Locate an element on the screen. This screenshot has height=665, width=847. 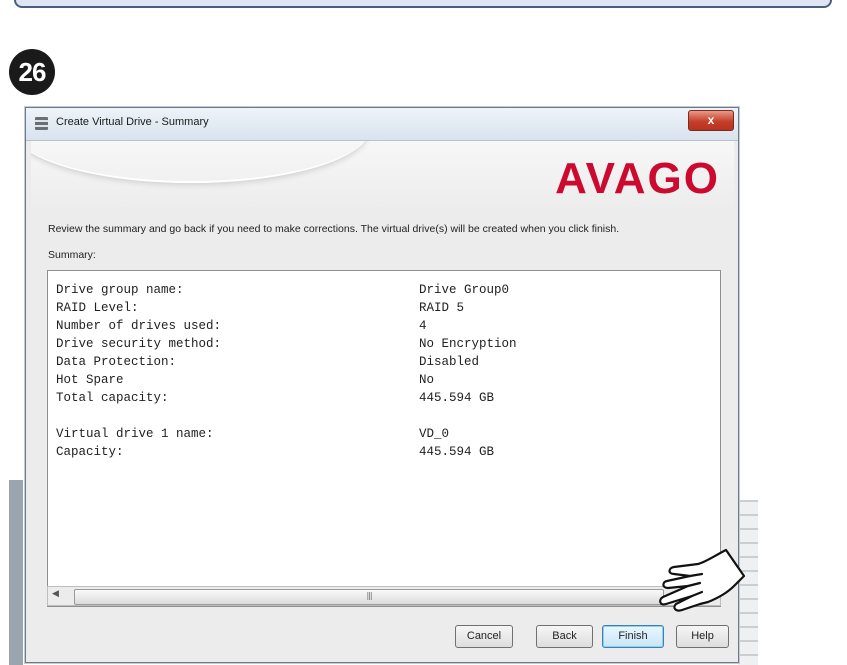
summary-row: Drive security method: No Encryption is located at coordinates (286, 344).